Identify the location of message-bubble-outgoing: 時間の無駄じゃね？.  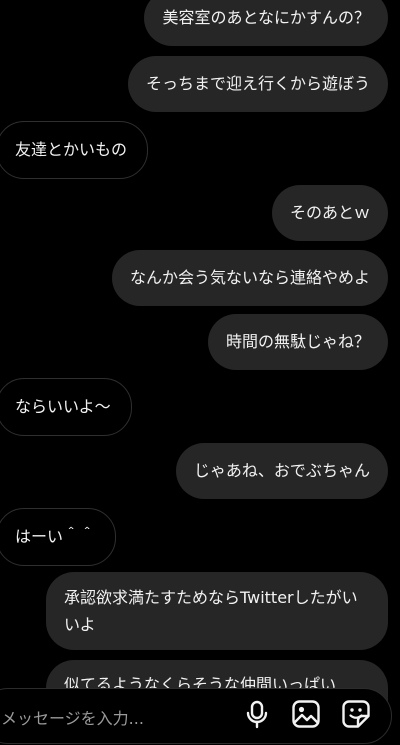
(297, 342).